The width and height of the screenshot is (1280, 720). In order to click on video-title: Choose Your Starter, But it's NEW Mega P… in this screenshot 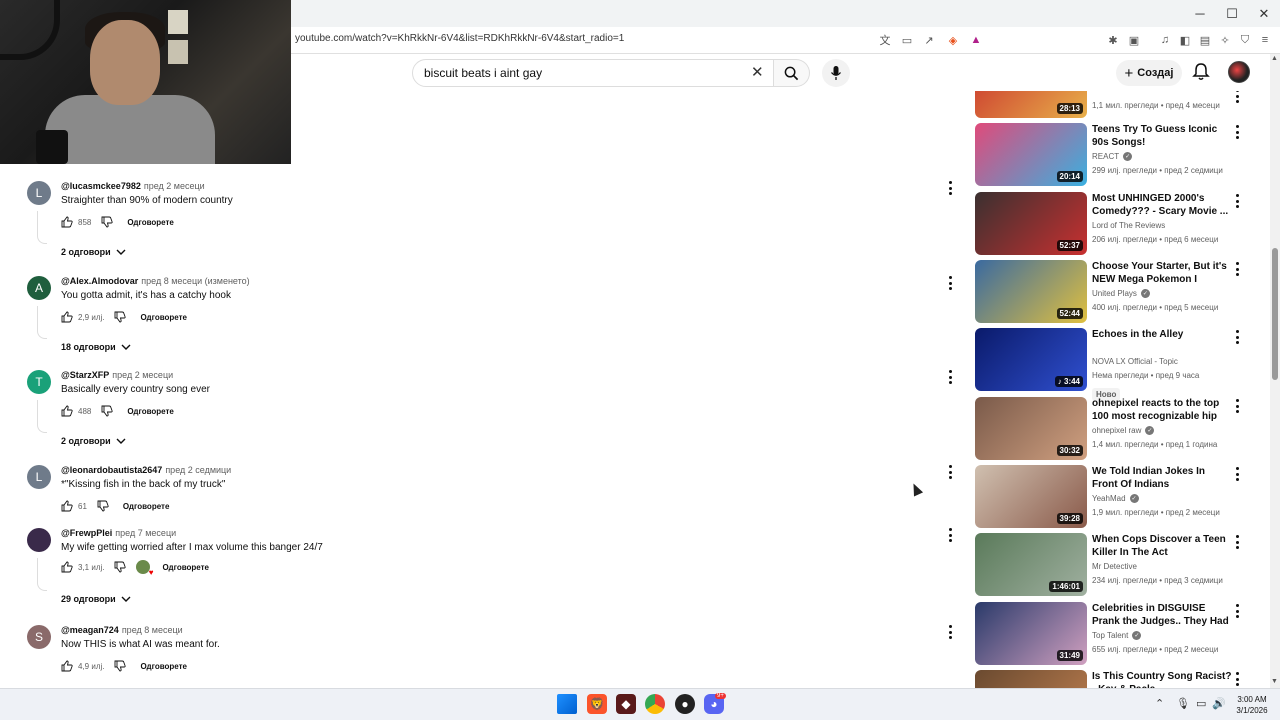, I will do `click(1162, 273)`.